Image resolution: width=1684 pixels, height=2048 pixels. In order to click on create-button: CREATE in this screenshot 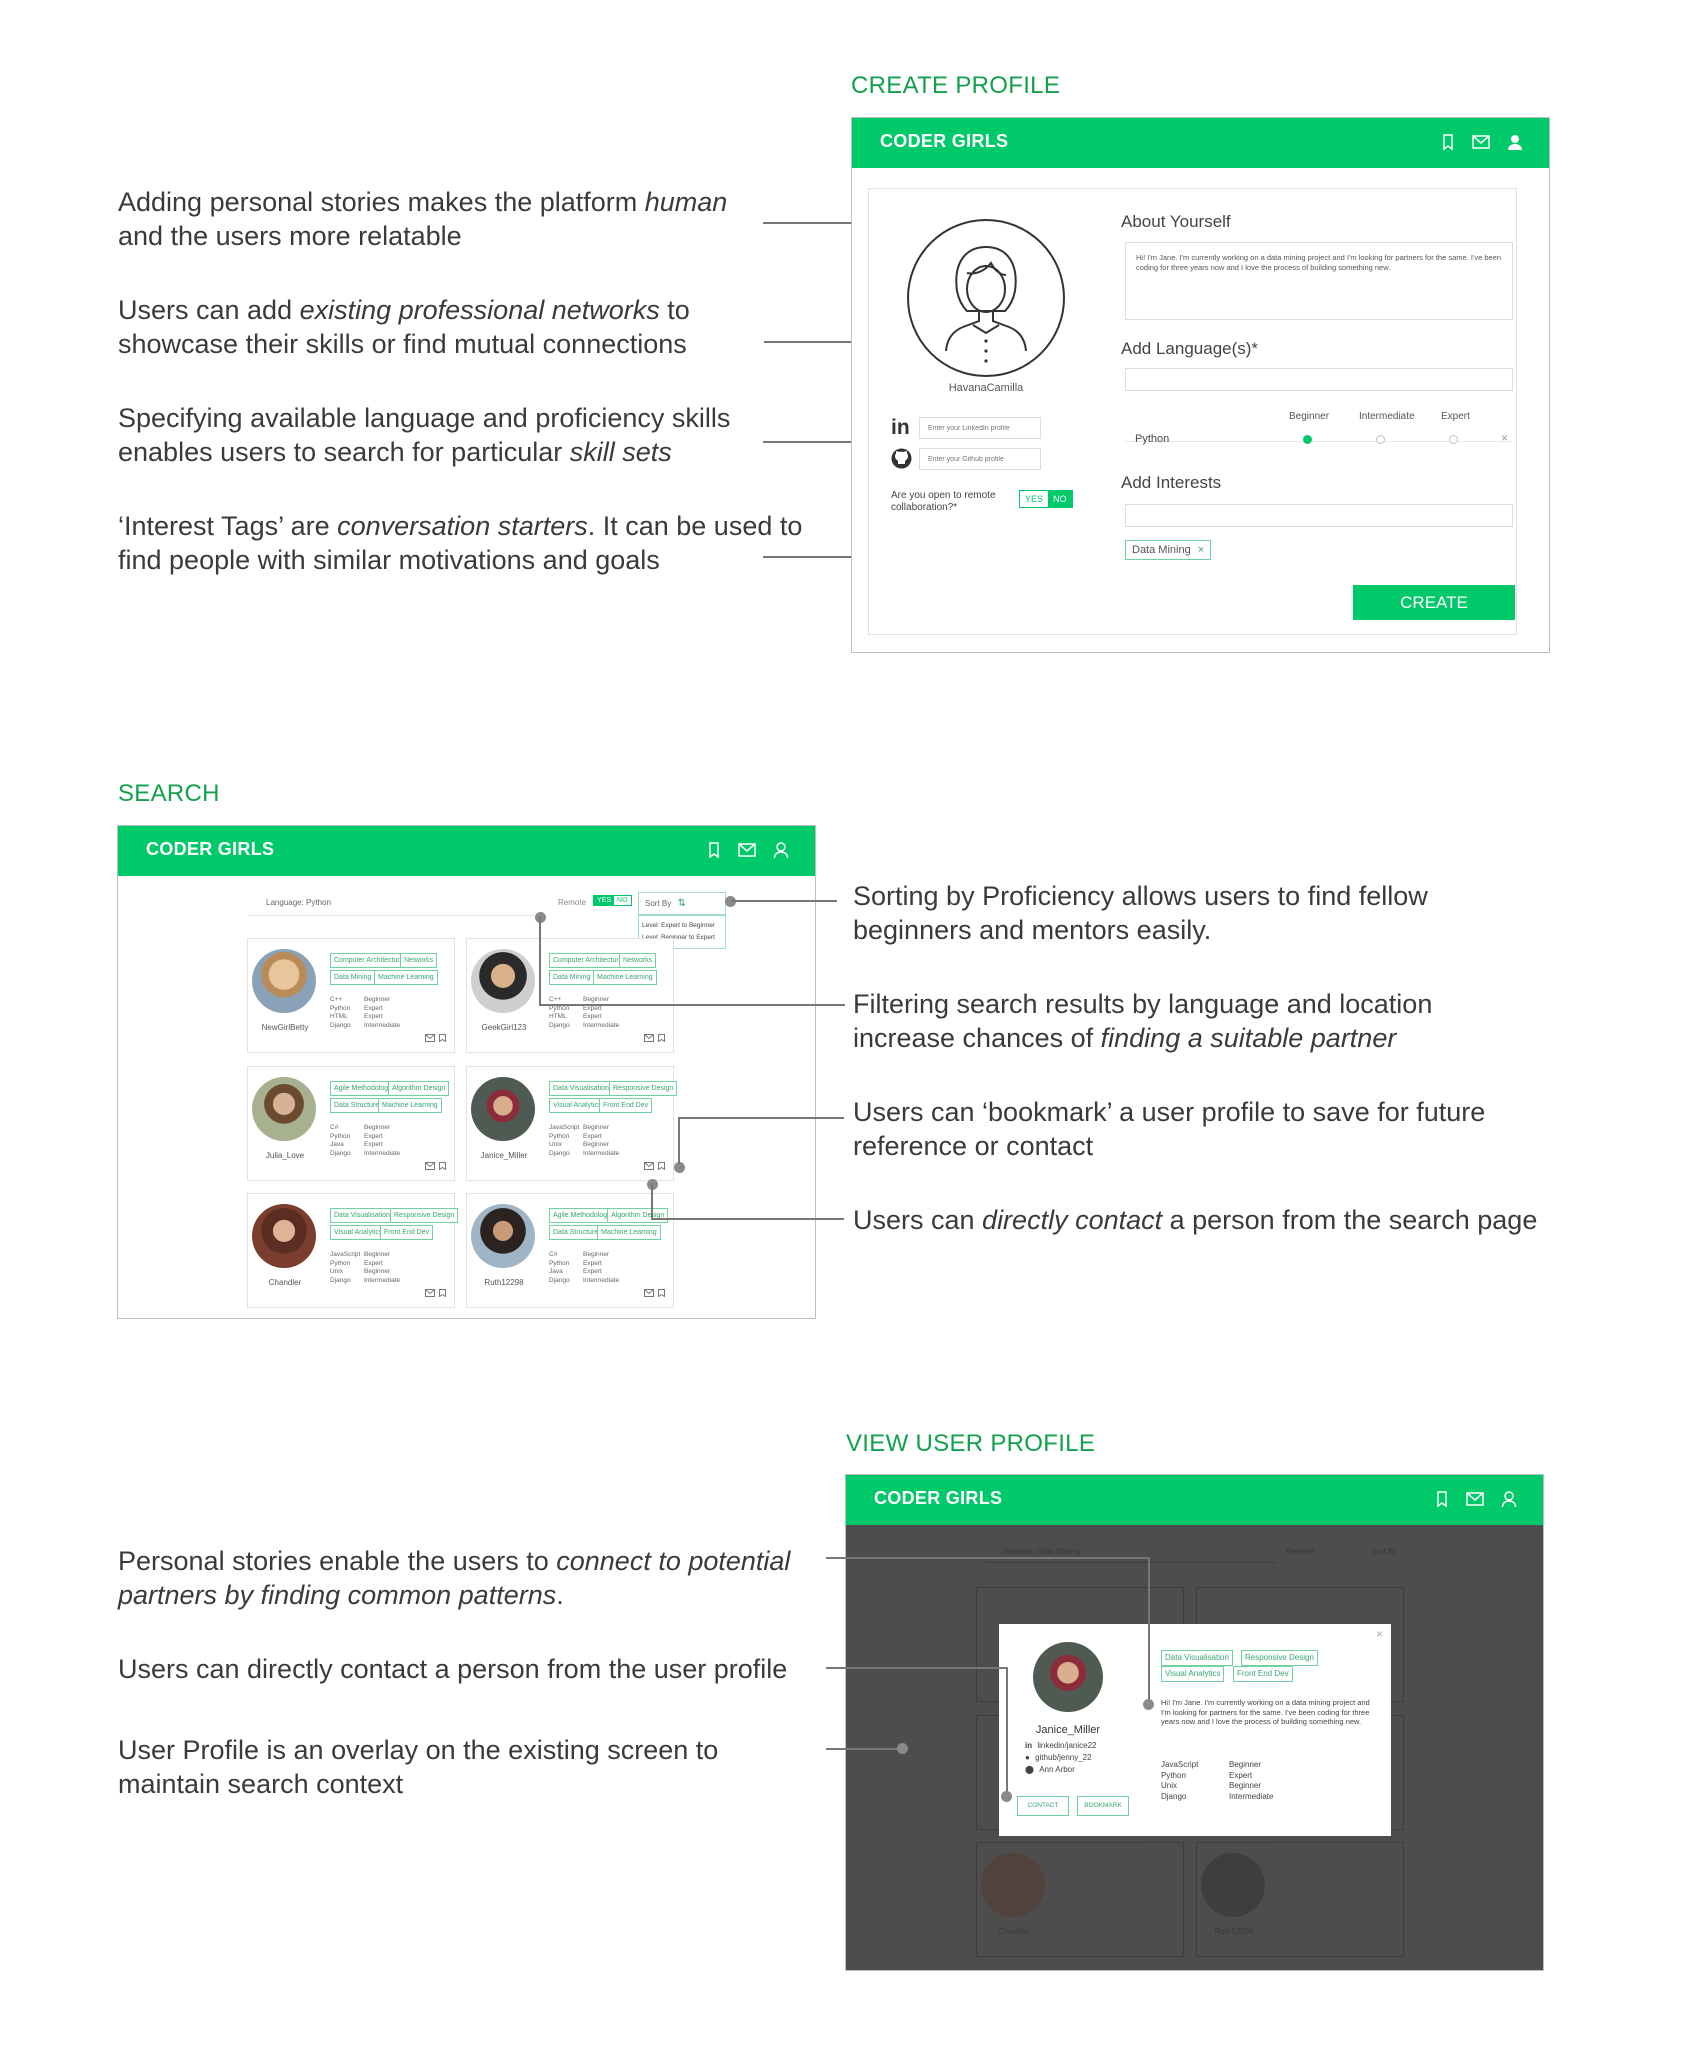, I will do `click(1434, 602)`.